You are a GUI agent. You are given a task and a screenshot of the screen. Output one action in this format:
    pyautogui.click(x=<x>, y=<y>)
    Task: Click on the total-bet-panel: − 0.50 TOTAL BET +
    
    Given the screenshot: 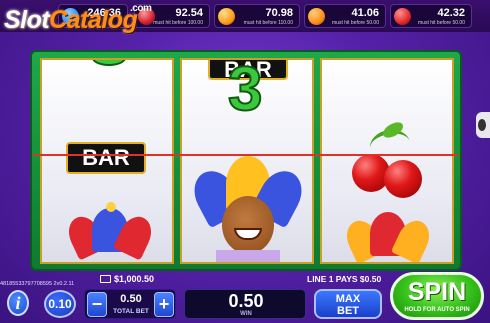 What is the action you would take?
    pyautogui.click(x=130, y=304)
    